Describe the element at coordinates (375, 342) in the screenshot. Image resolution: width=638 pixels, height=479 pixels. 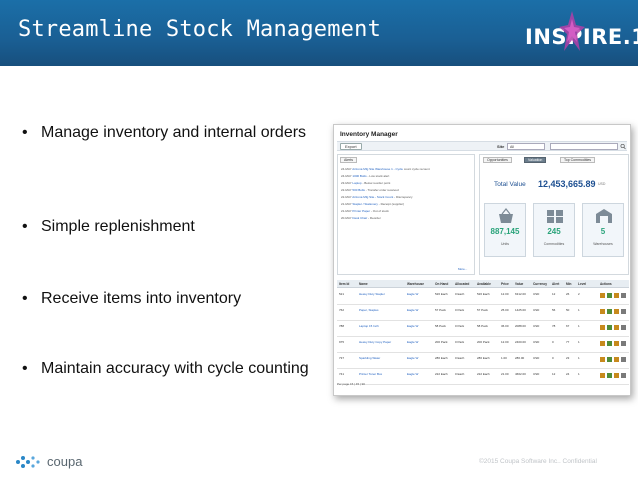
I see `table-cell: Heavy Duty Copy Paper` at that location.